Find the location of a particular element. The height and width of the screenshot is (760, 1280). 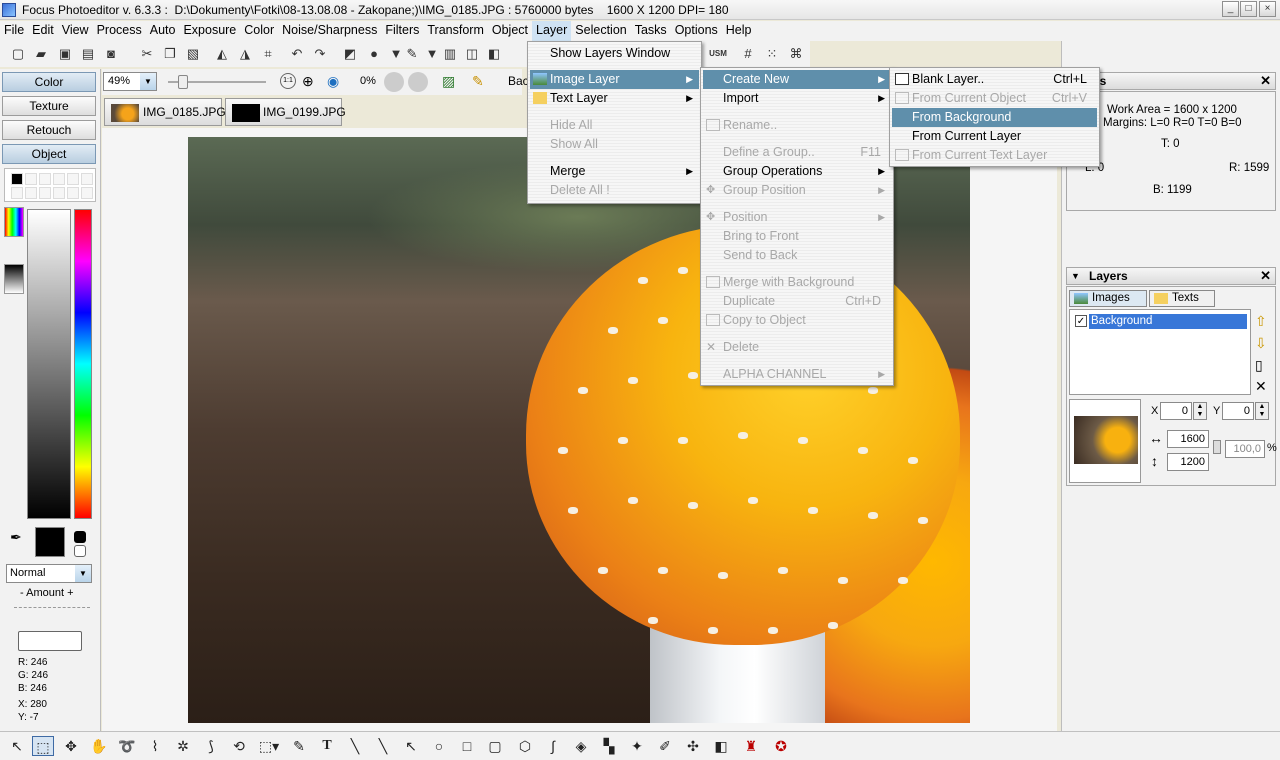

freehand-select-icon: ⟆ is located at coordinates (211, 746).